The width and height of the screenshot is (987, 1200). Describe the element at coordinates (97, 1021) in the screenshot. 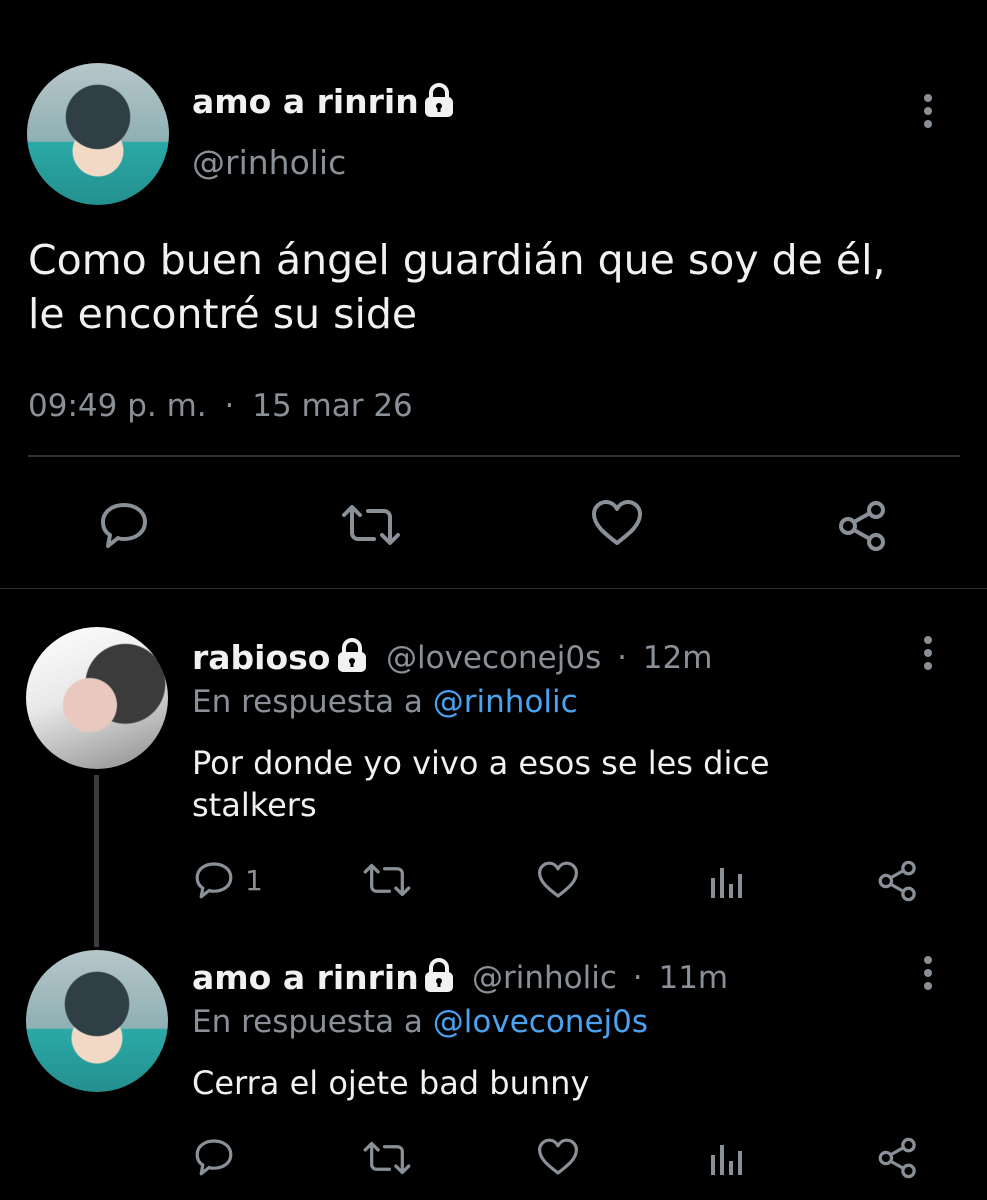

I see `reply2-avatar` at that location.